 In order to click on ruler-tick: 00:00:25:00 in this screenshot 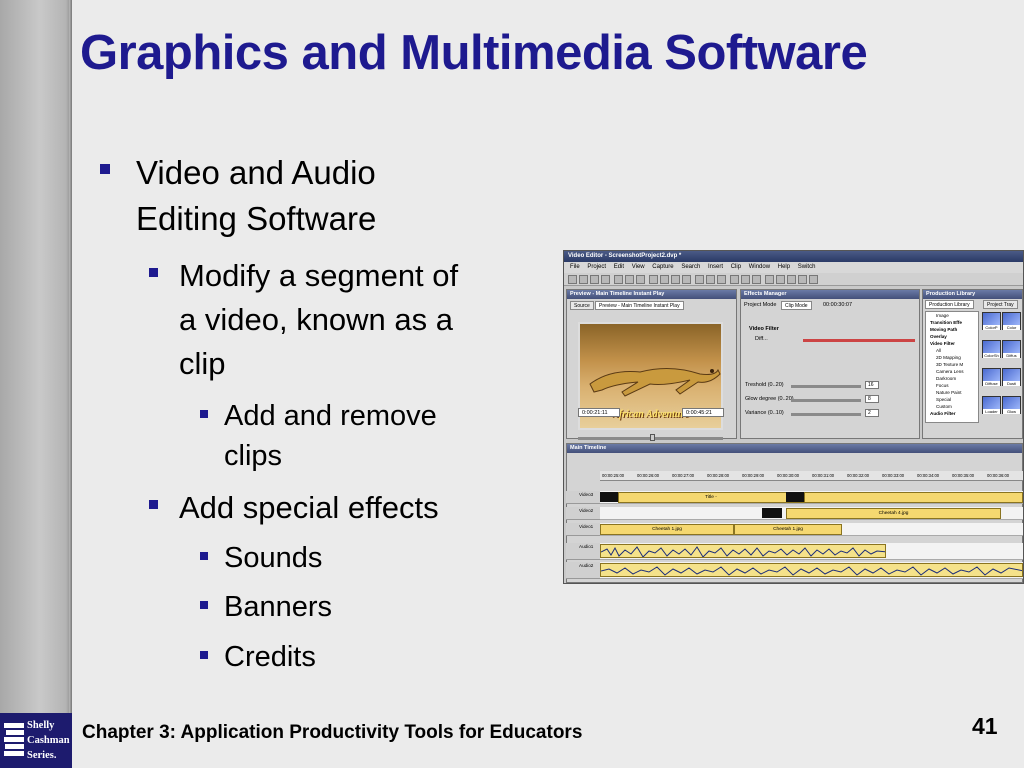, I will do `click(613, 475)`.